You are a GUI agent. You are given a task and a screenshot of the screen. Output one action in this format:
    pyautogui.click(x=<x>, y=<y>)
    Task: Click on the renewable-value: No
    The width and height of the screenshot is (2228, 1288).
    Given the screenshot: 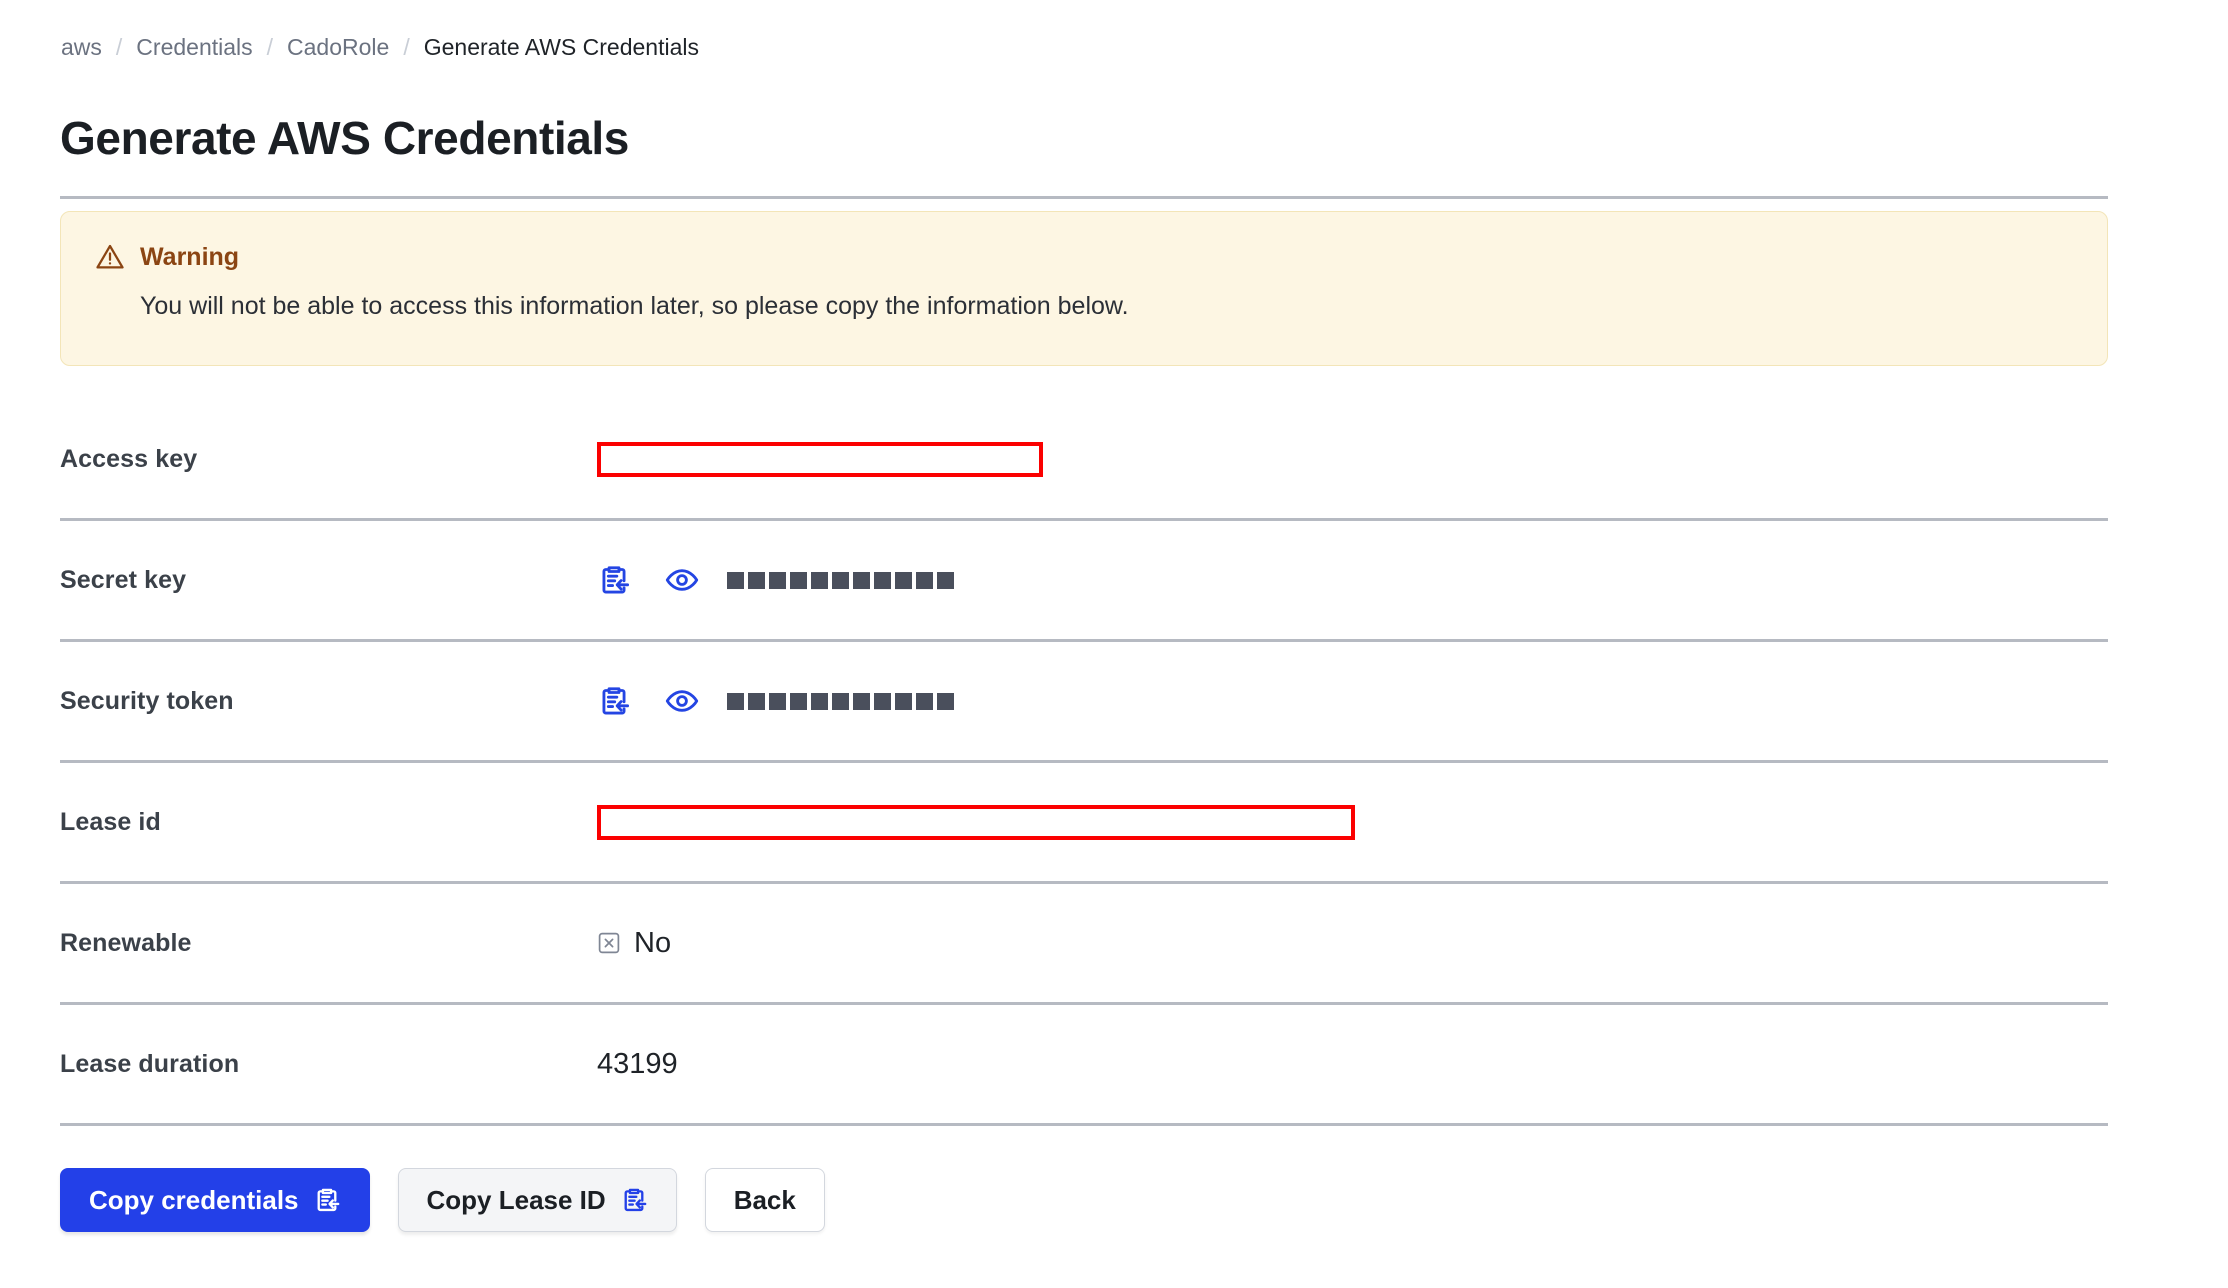 What is the action you would take?
    pyautogui.click(x=634, y=943)
    